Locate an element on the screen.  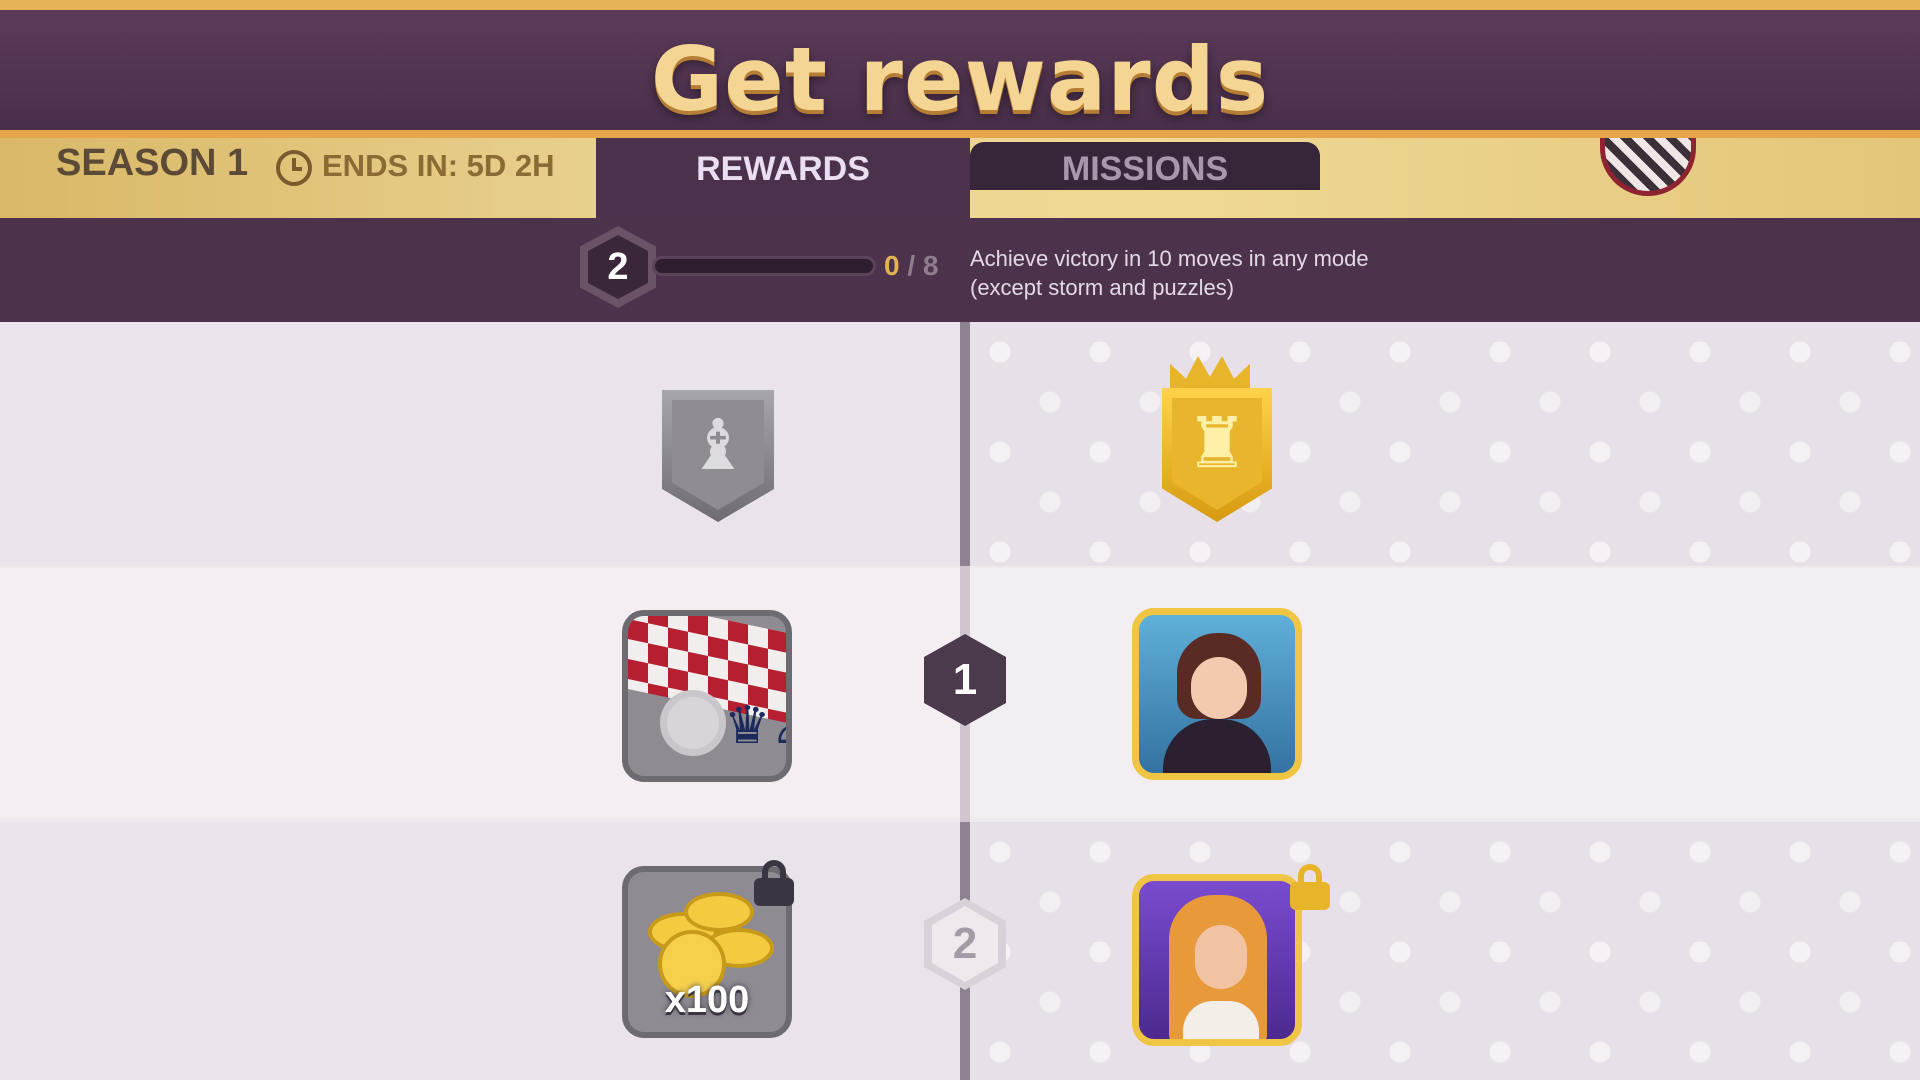
mission-progress-text: 0 / 8 is located at coordinates (911, 266).